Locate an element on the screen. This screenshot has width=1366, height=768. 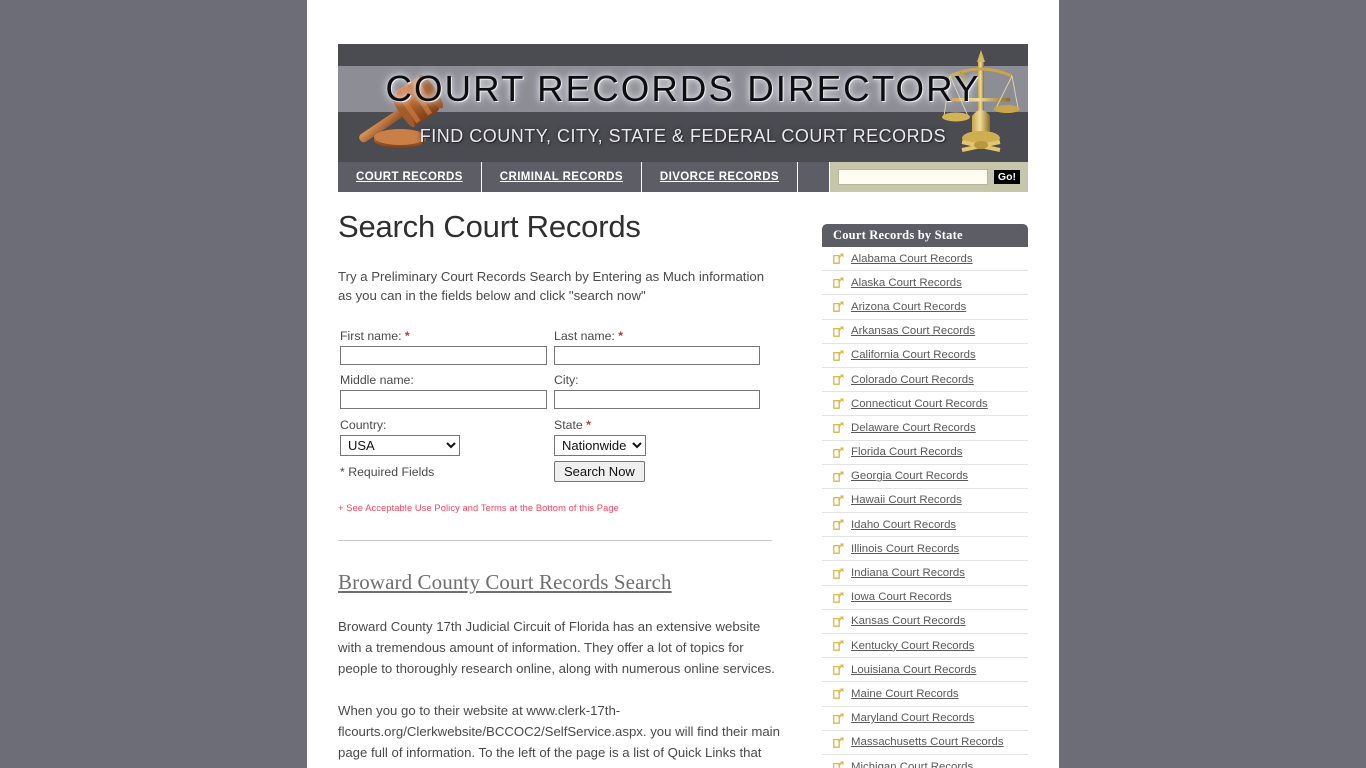
sidebar-item-state: Indiana Court Records is located at coordinates (925, 573).